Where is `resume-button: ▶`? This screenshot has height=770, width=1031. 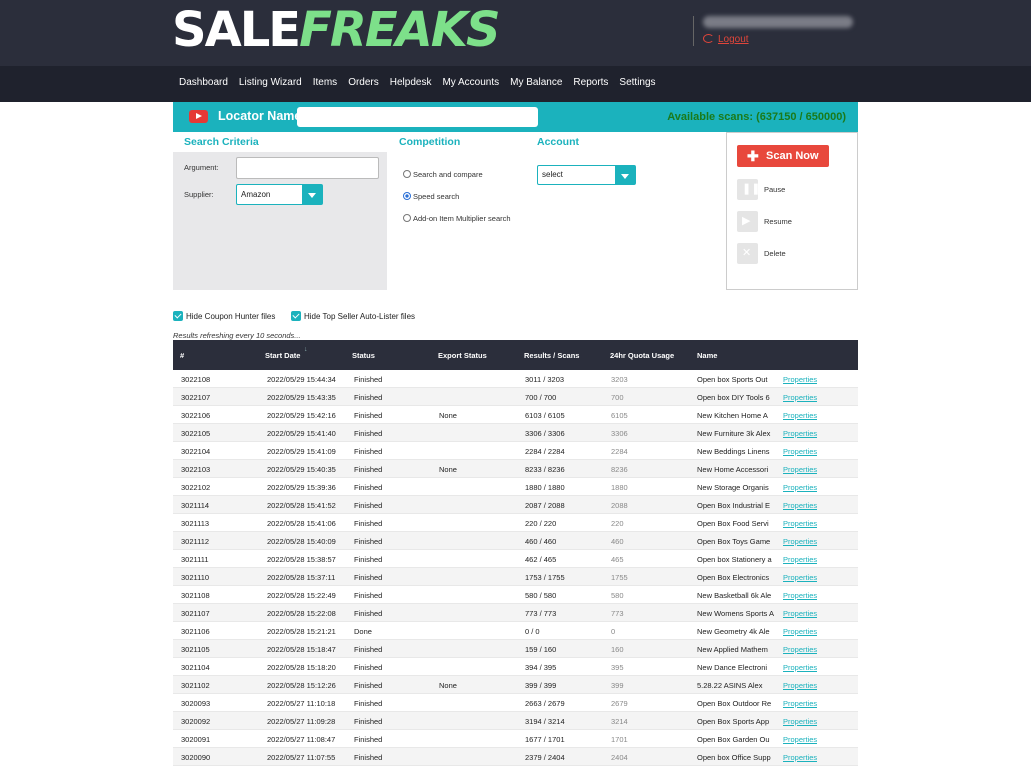 resume-button: ▶ is located at coordinates (747, 221).